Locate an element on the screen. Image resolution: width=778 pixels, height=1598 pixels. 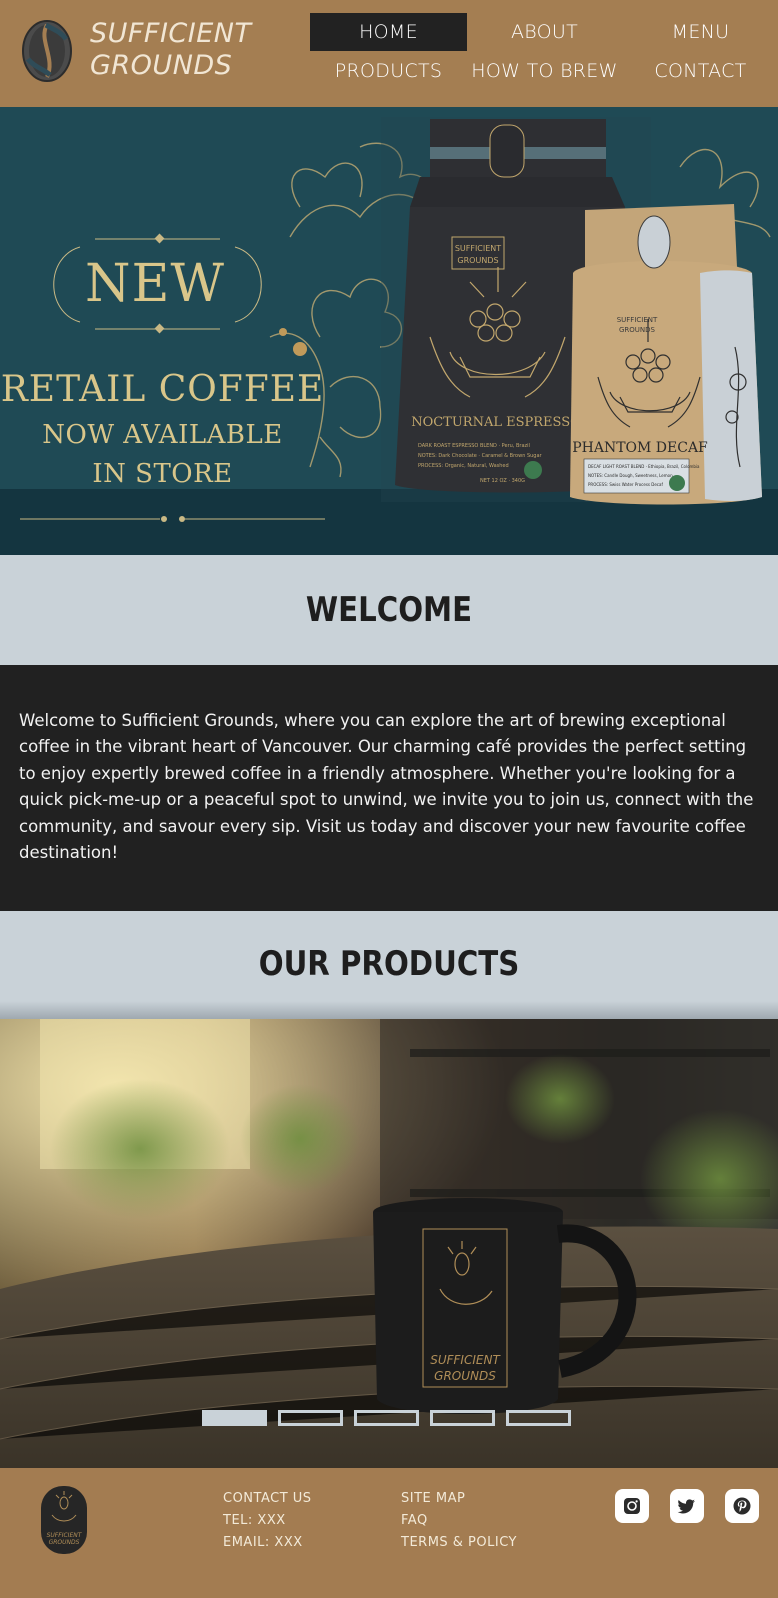
dark-bag-weight: NET 12 OZ · 340G is located at coordinates (502, 481).